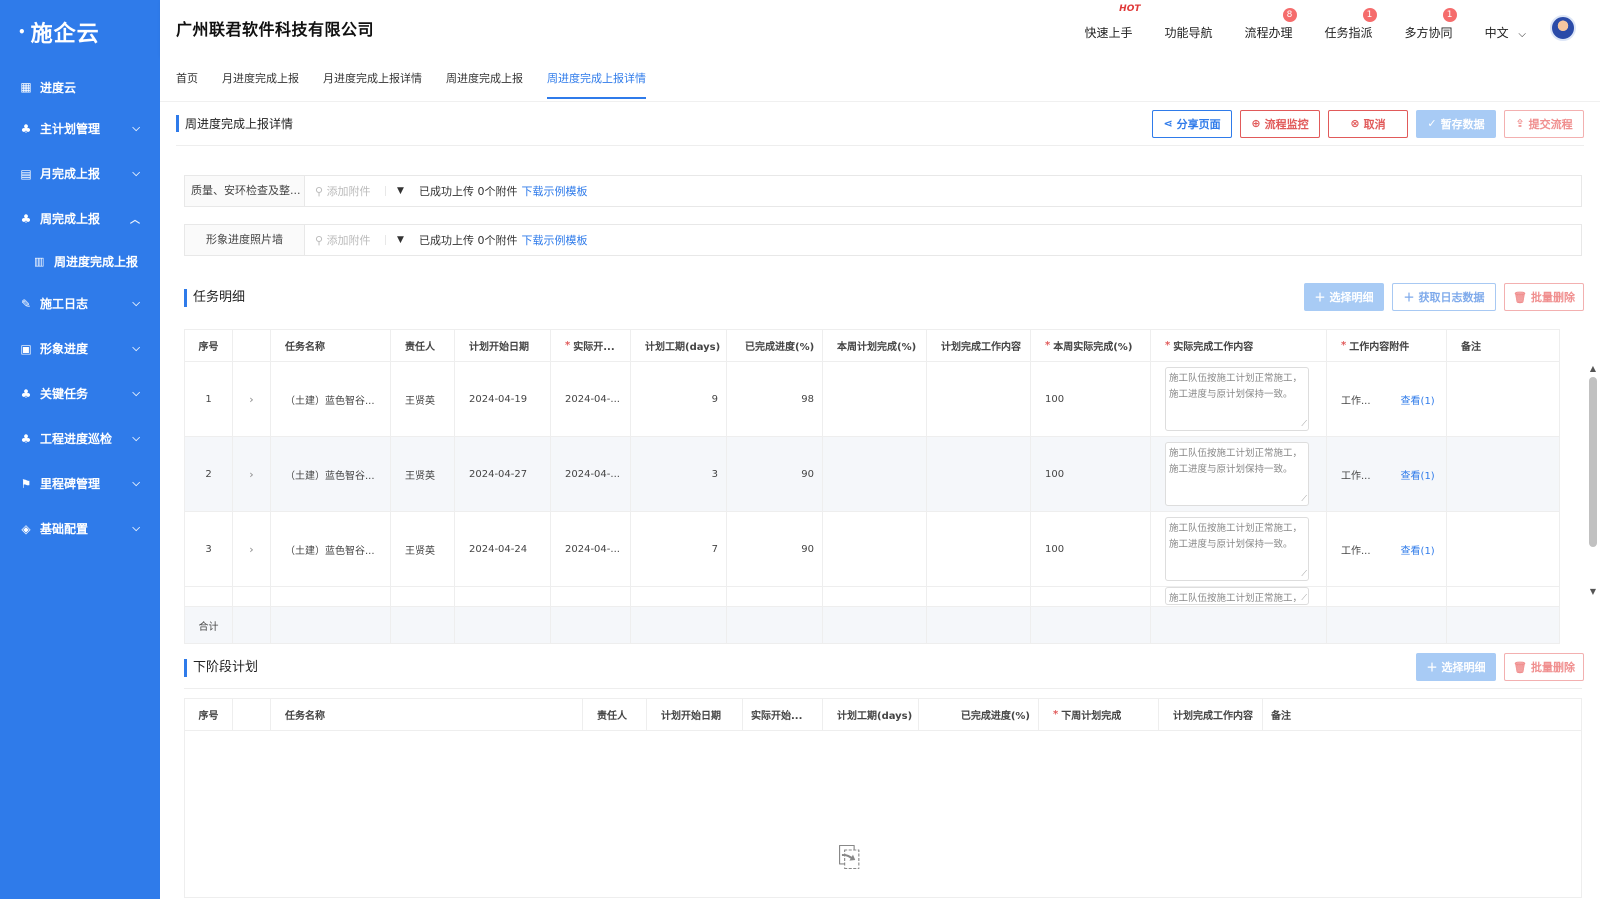  I want to click on button-label: 分享页面, so click(1198, 124).